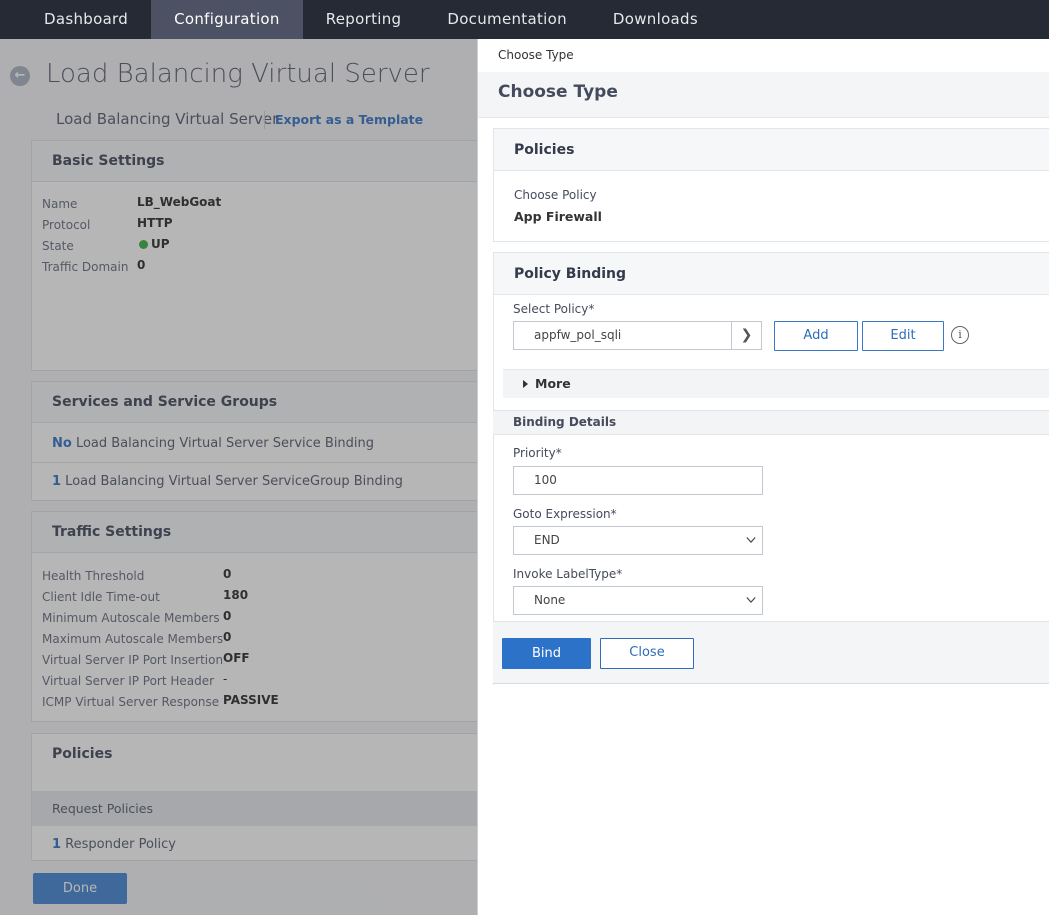  I want to click on drawer-policies-heading: Policies, so click(771, 150).